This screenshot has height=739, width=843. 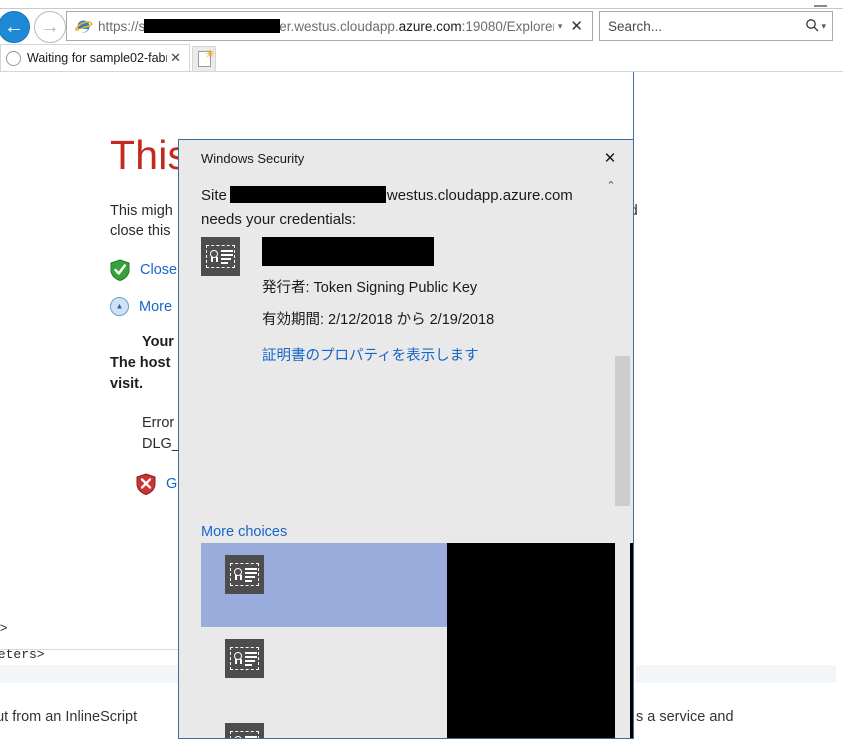 What do you see at coordinates (622, 431) in the screenshot?
I see `dialog-scrollbar-thumb` at bounding box center [622, 431].